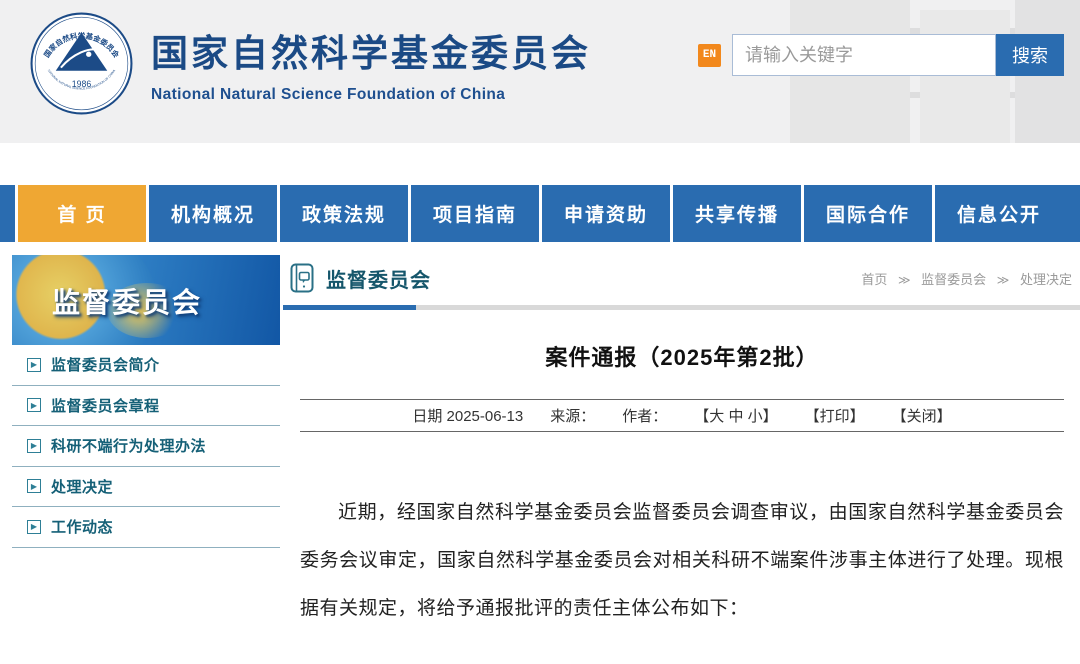 Image resolution: width=1080 pixels, height=664 pixels. I want to click on section-head: 监督委员会 首页 ≫ 监督委员会 ≫ 处理决定, so click(681, 278).